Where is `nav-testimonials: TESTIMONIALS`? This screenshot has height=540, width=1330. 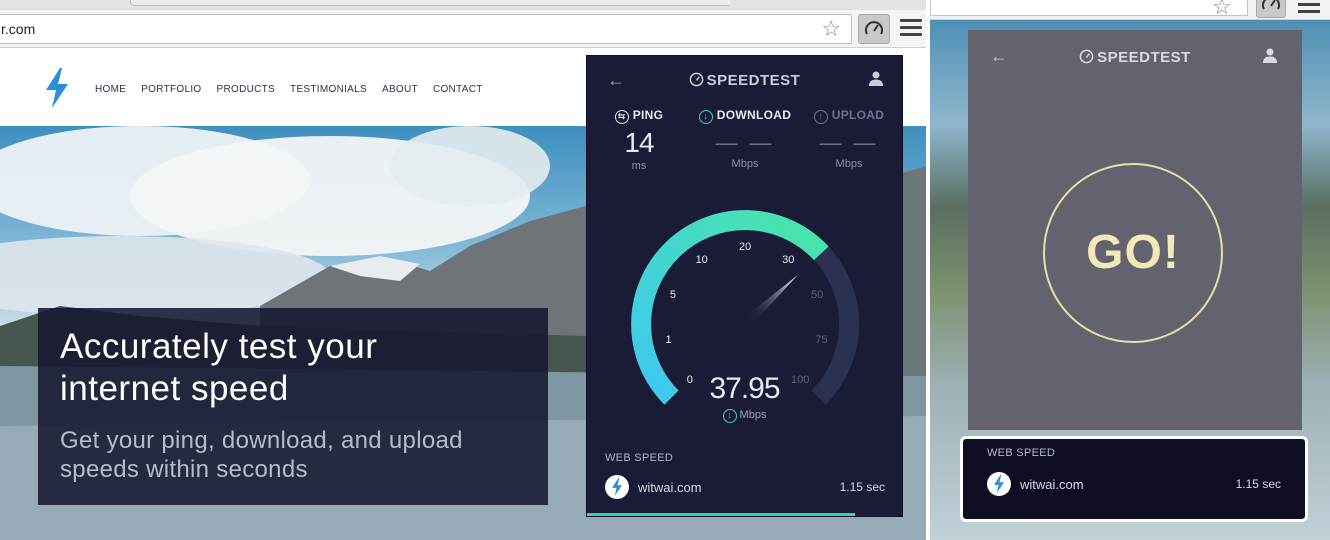
nav-testimonials: TESTIMONIALS is located at coordinates (328, 89).